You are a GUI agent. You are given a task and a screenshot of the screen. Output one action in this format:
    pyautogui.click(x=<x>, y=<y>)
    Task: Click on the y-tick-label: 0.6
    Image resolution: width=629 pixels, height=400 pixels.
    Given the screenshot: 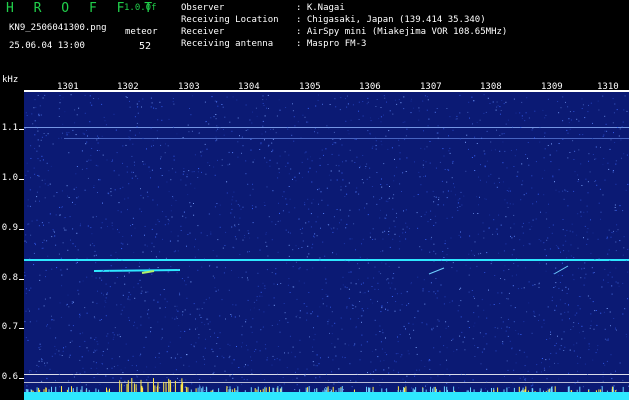 What is the action you would take?
    pyautogui.click(x=9, y=377)
    